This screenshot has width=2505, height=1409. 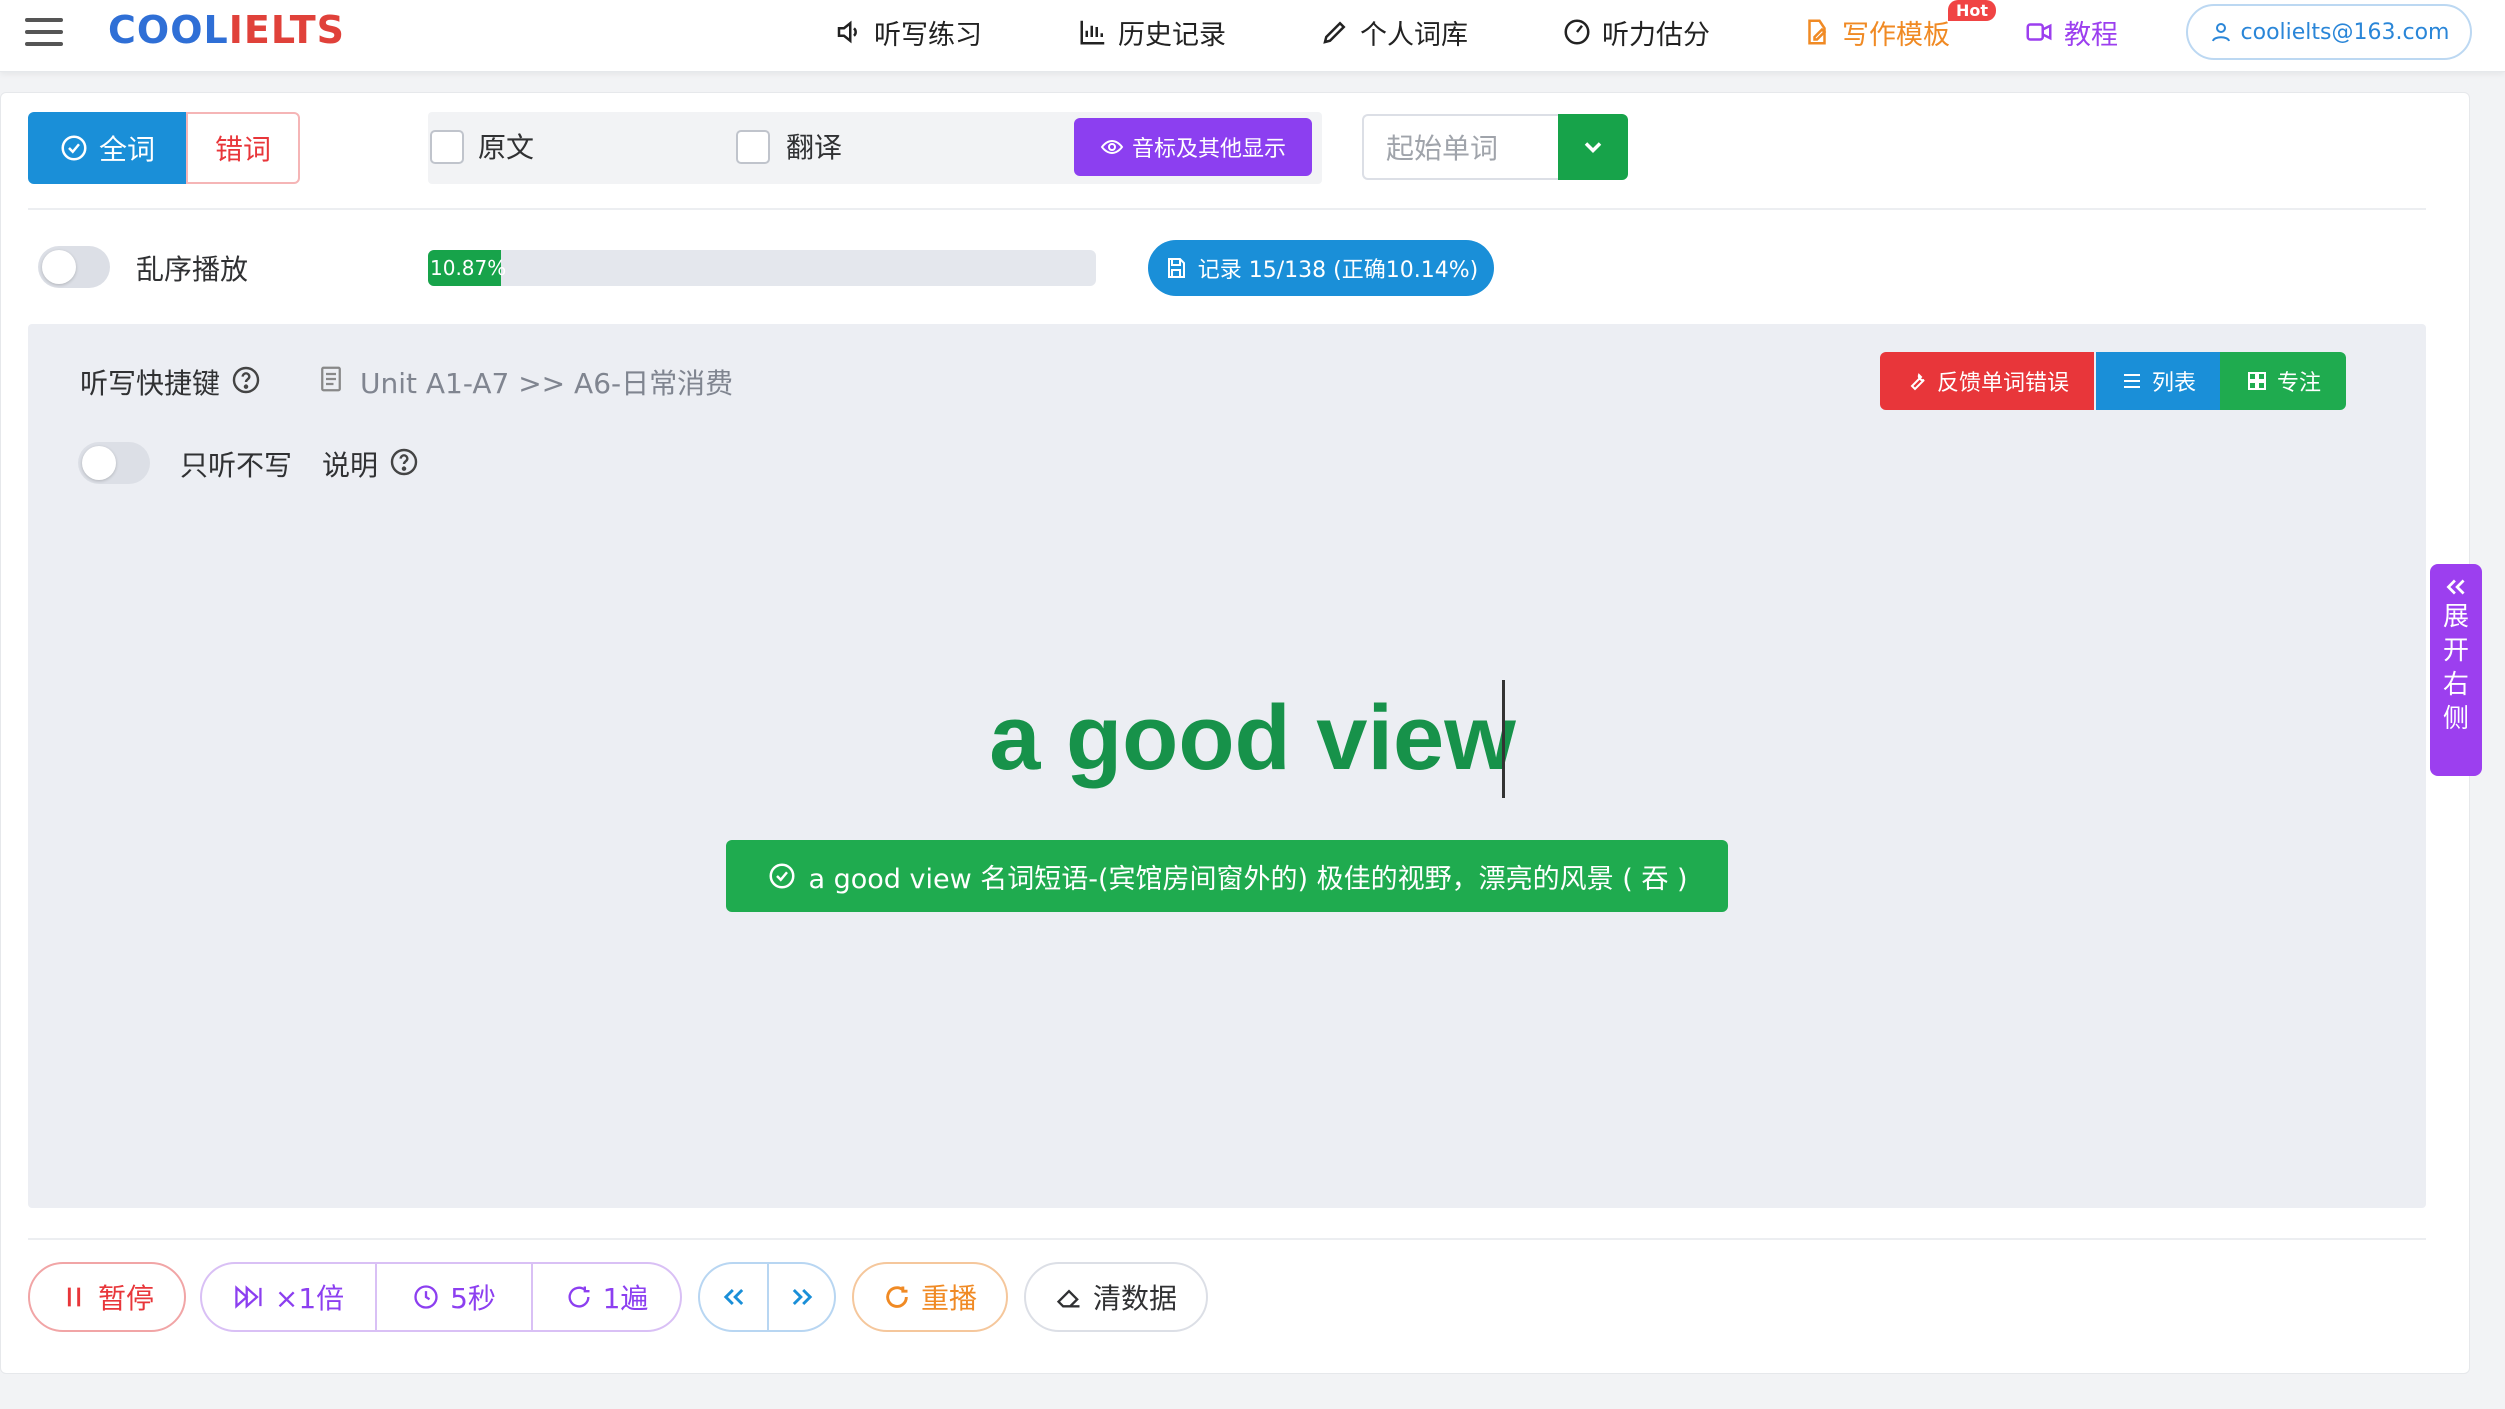 I want to click on document-icon, so click(x=331, y=379).